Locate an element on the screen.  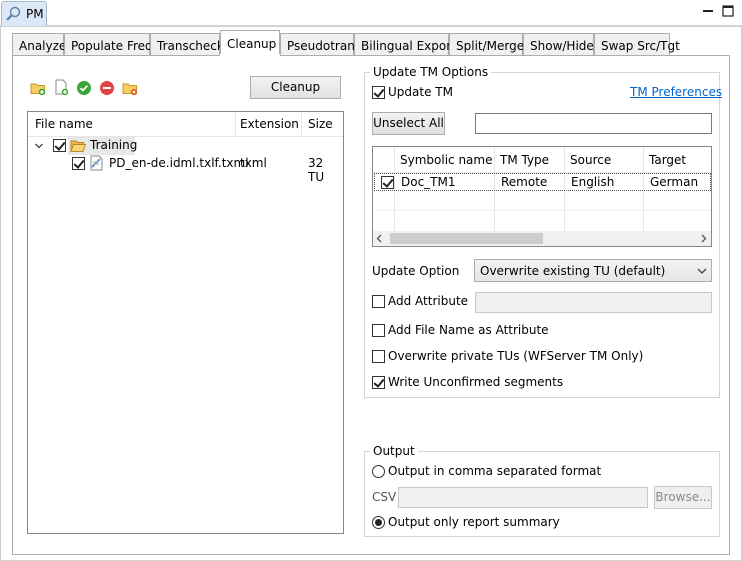
pm-app-icon is located at coordinates (13, 13).